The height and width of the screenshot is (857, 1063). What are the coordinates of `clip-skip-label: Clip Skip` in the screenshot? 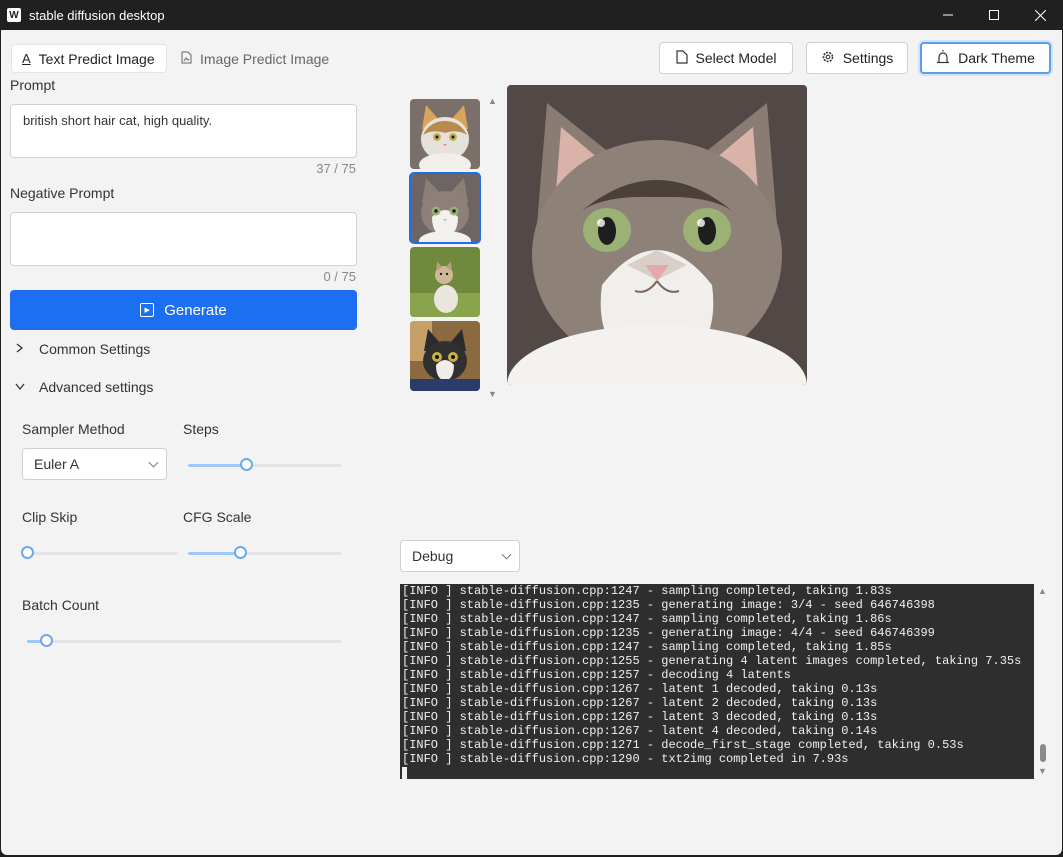 It's located at (50, 517).